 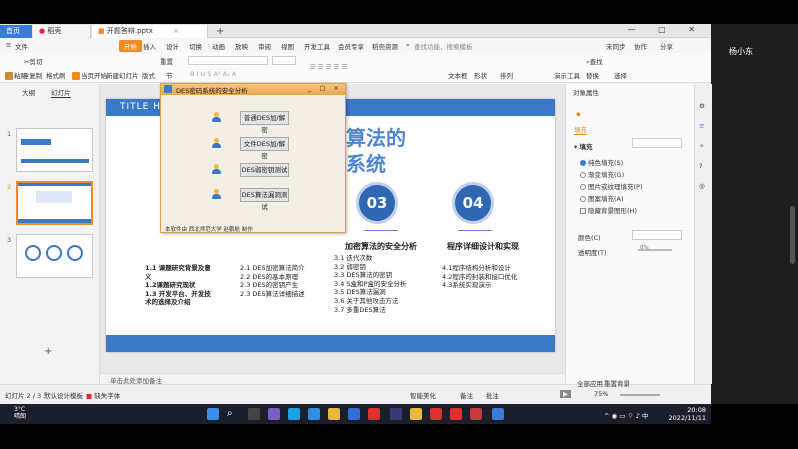 What do you see at coordinates (580, 129) in the screenshot?
I see `tab-fill: 填充` at bounding box center [580, 129].